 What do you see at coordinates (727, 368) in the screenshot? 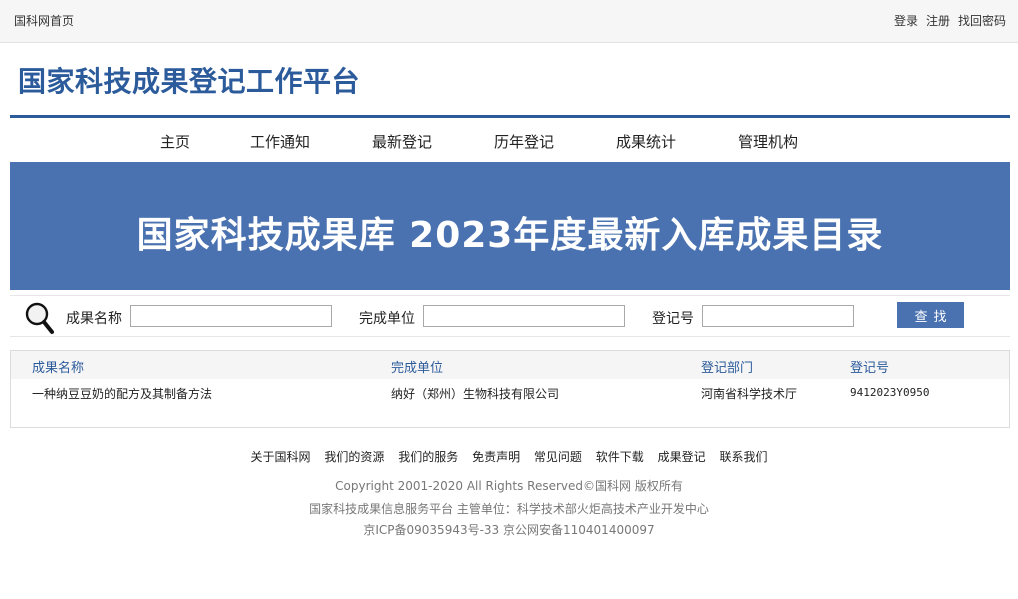
I see `column-header-department: 登记部门` at bounding box center [727, 368].